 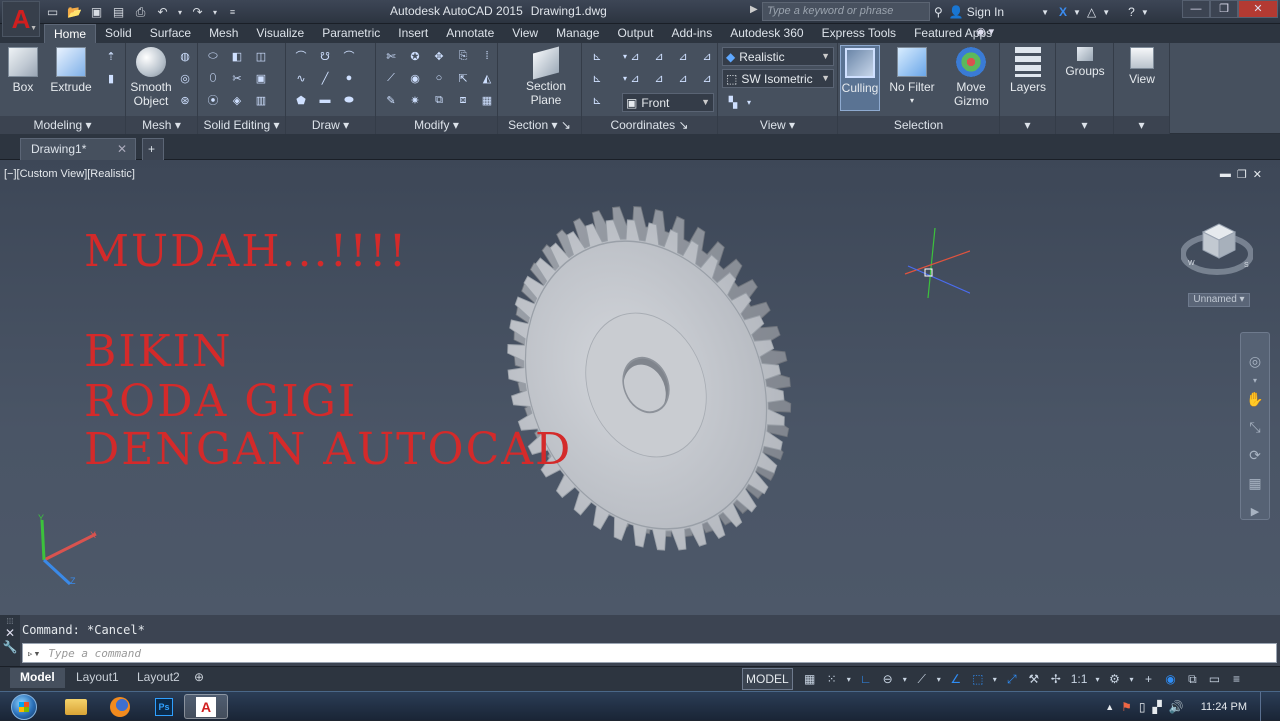 I want to click on minimize-icon: ▬, so click(x=1225, y=174).